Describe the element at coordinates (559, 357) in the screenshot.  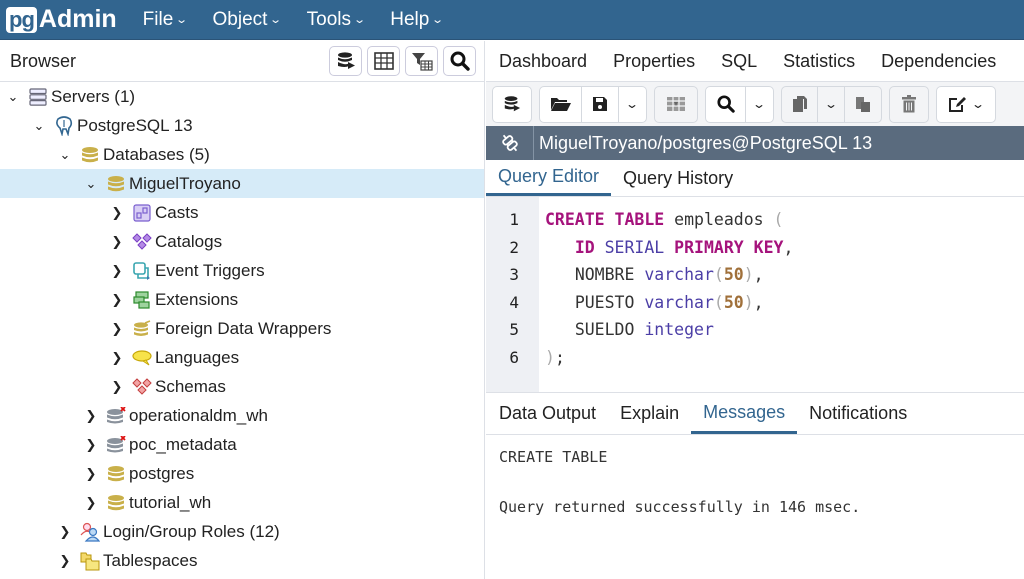
I see `sql-punctuation: ;` at that location.